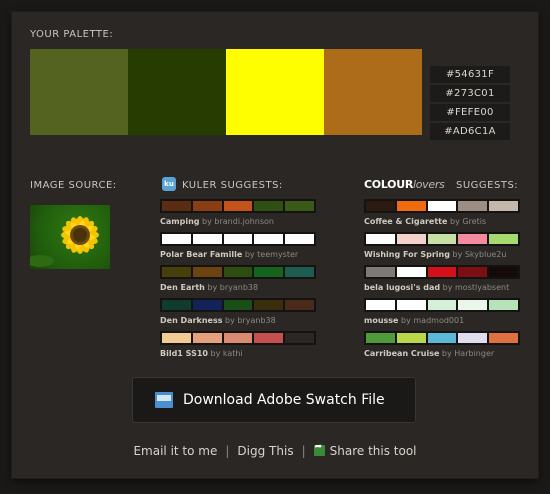  I want to click on suggestion-name: Wishing For Spring, so click(407, 254).